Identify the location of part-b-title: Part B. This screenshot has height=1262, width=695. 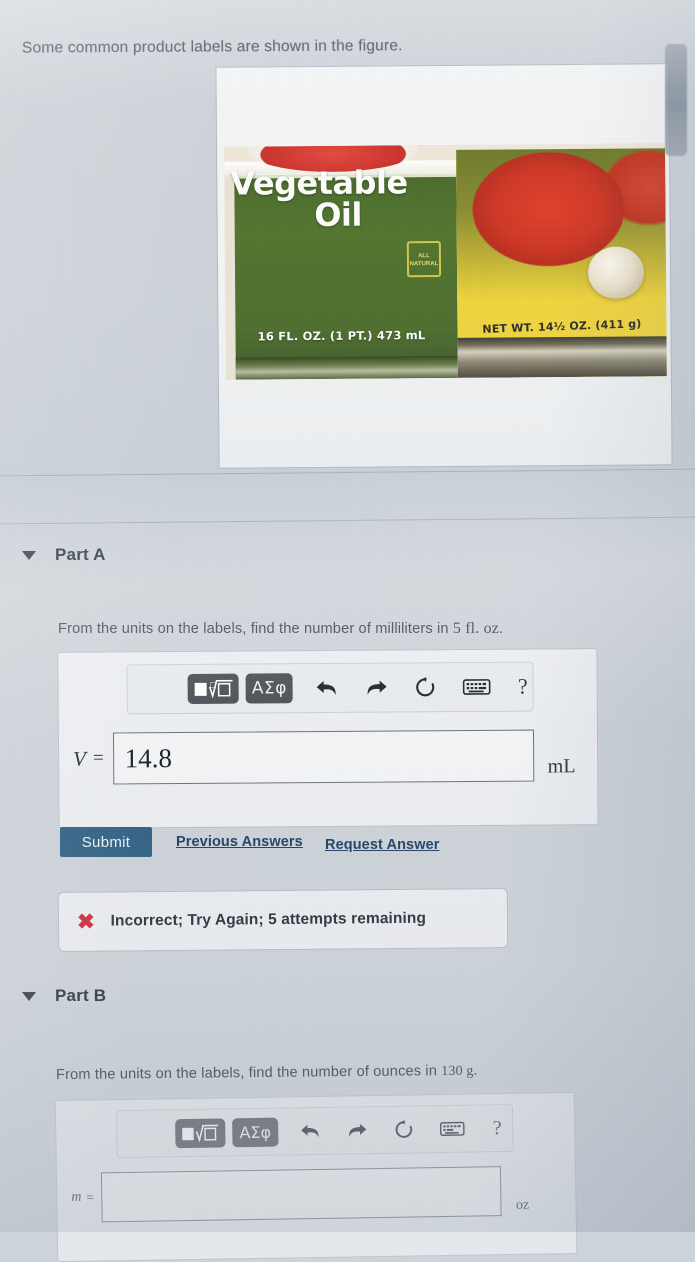
(81, 995).